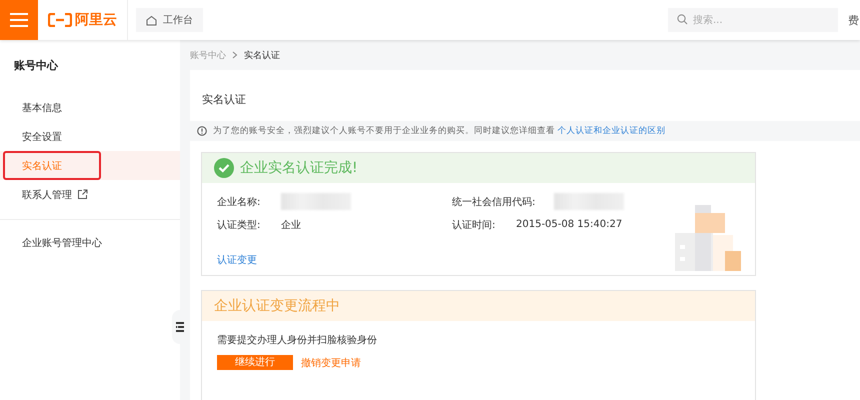  I want to click on process-text: 需要提交办理人身份并扫脸核验身份, so click(297, 341).